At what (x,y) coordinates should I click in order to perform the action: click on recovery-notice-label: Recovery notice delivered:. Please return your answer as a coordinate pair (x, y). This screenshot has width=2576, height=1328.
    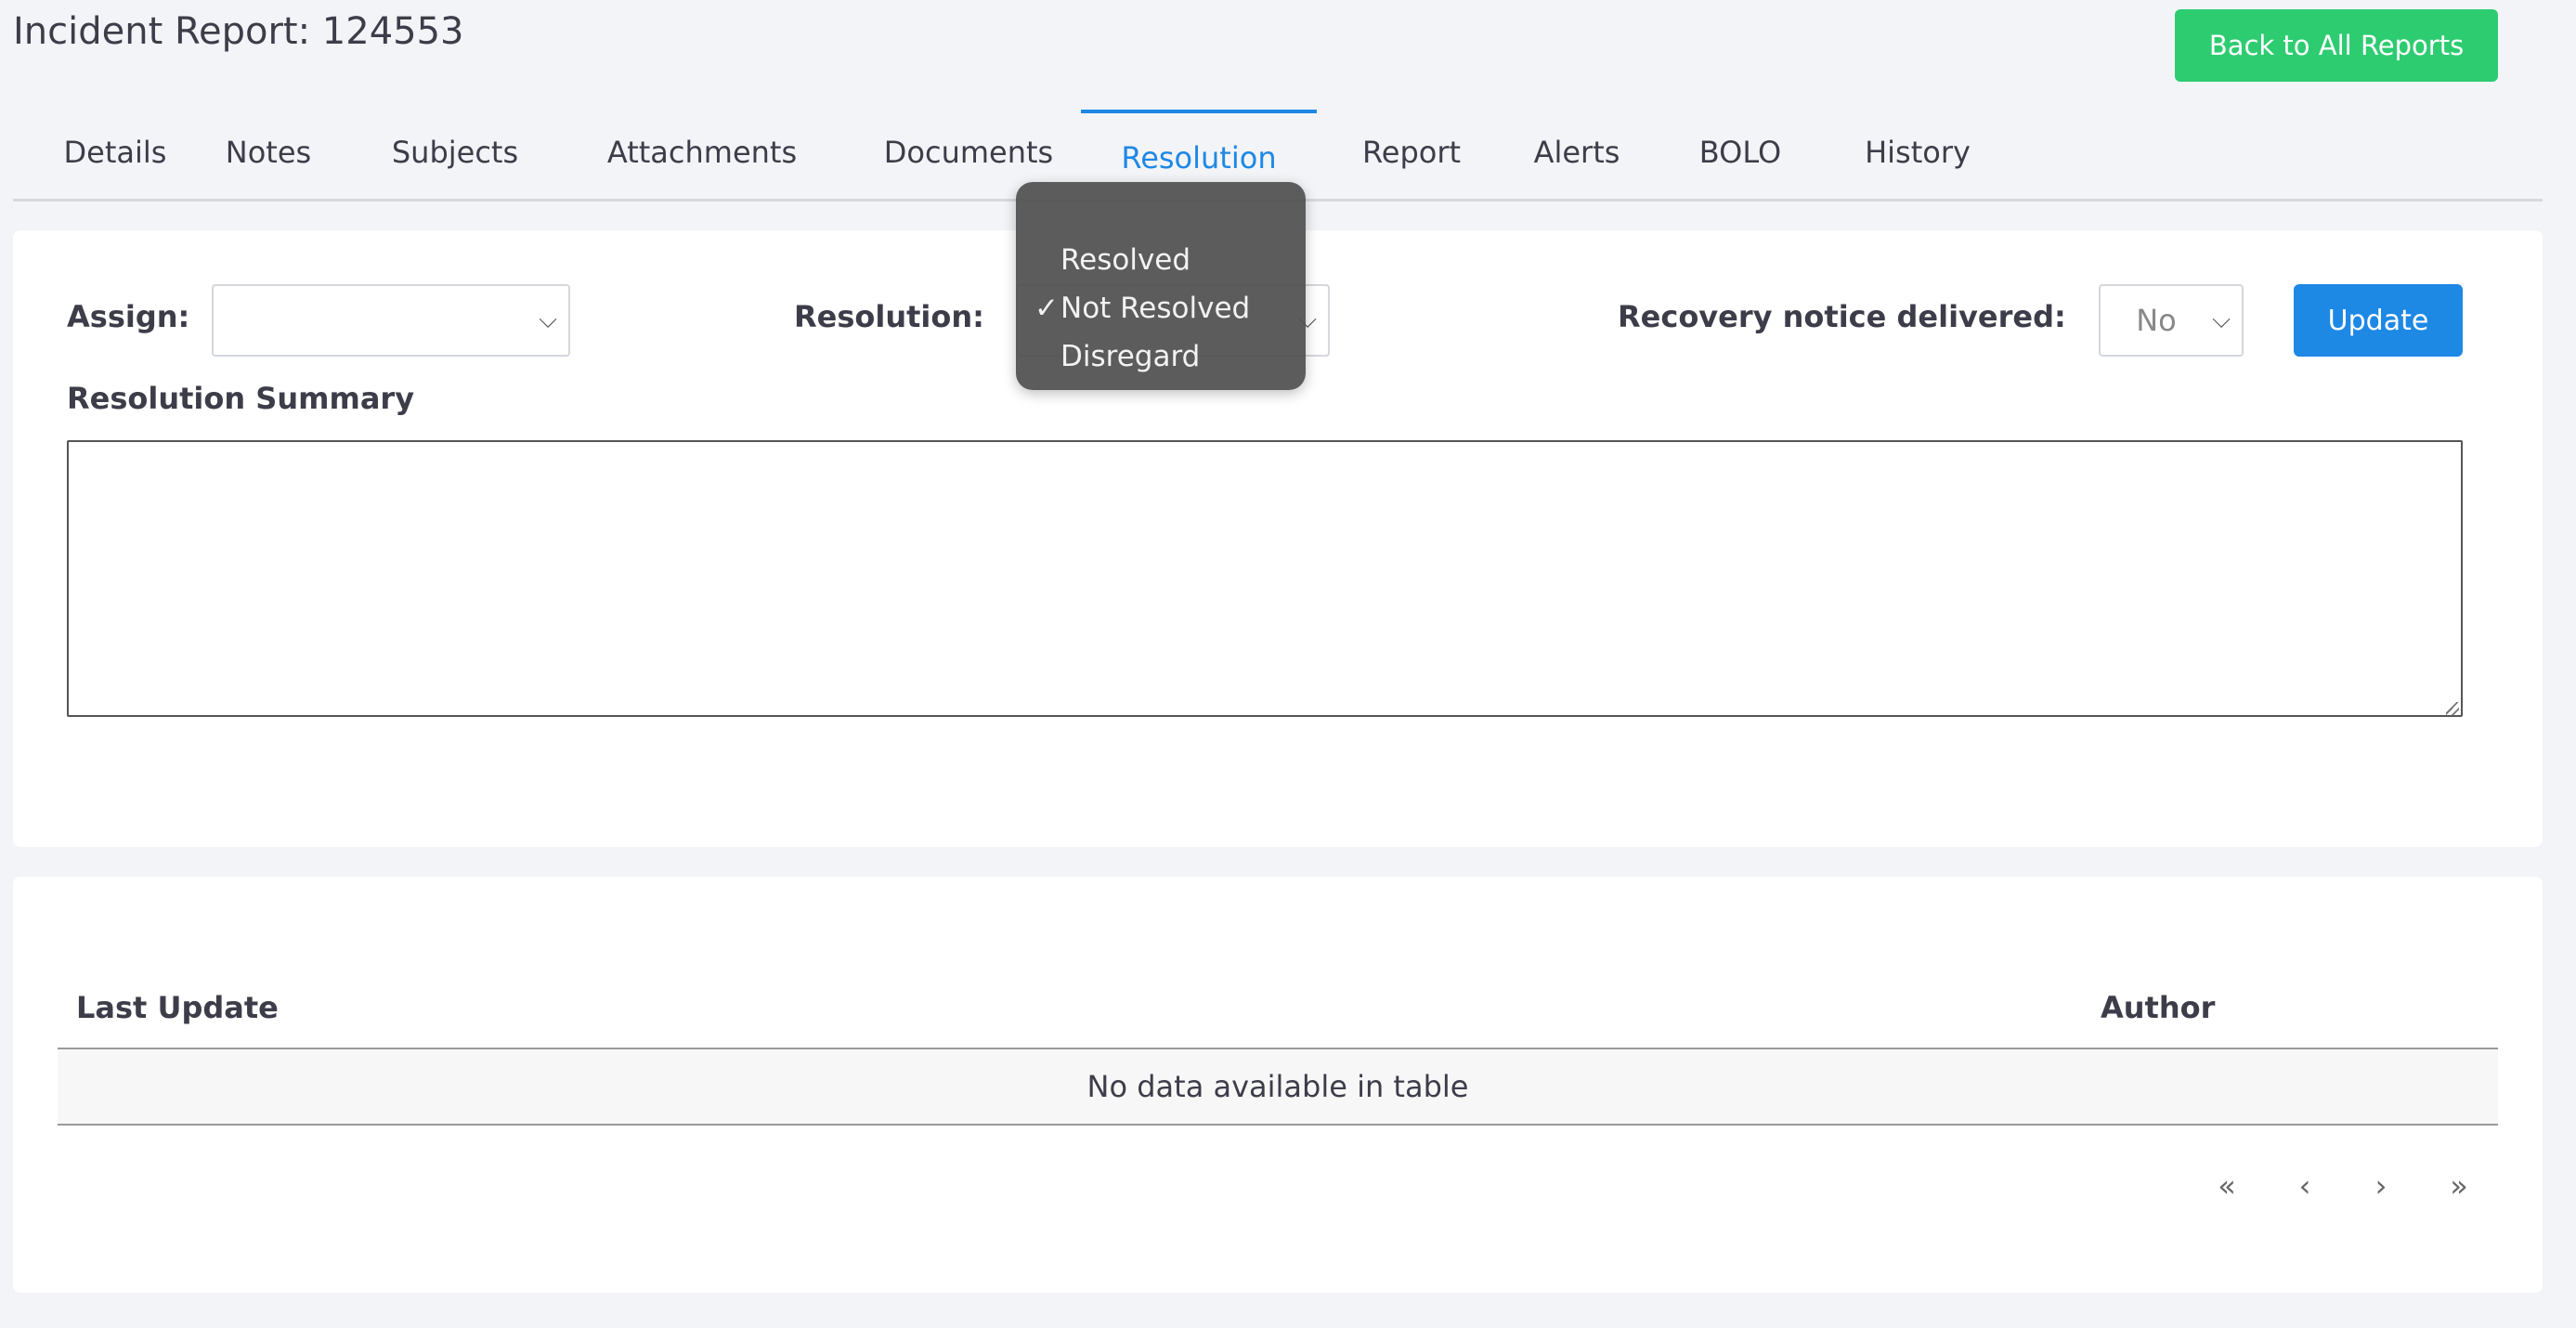
    Looking at the image, I should click on (1842, 316).